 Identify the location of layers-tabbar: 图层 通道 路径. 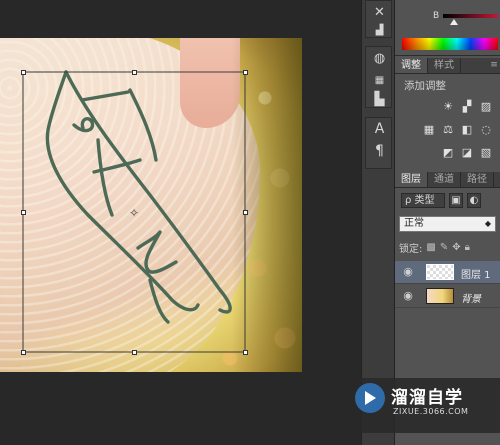
(447, 180).